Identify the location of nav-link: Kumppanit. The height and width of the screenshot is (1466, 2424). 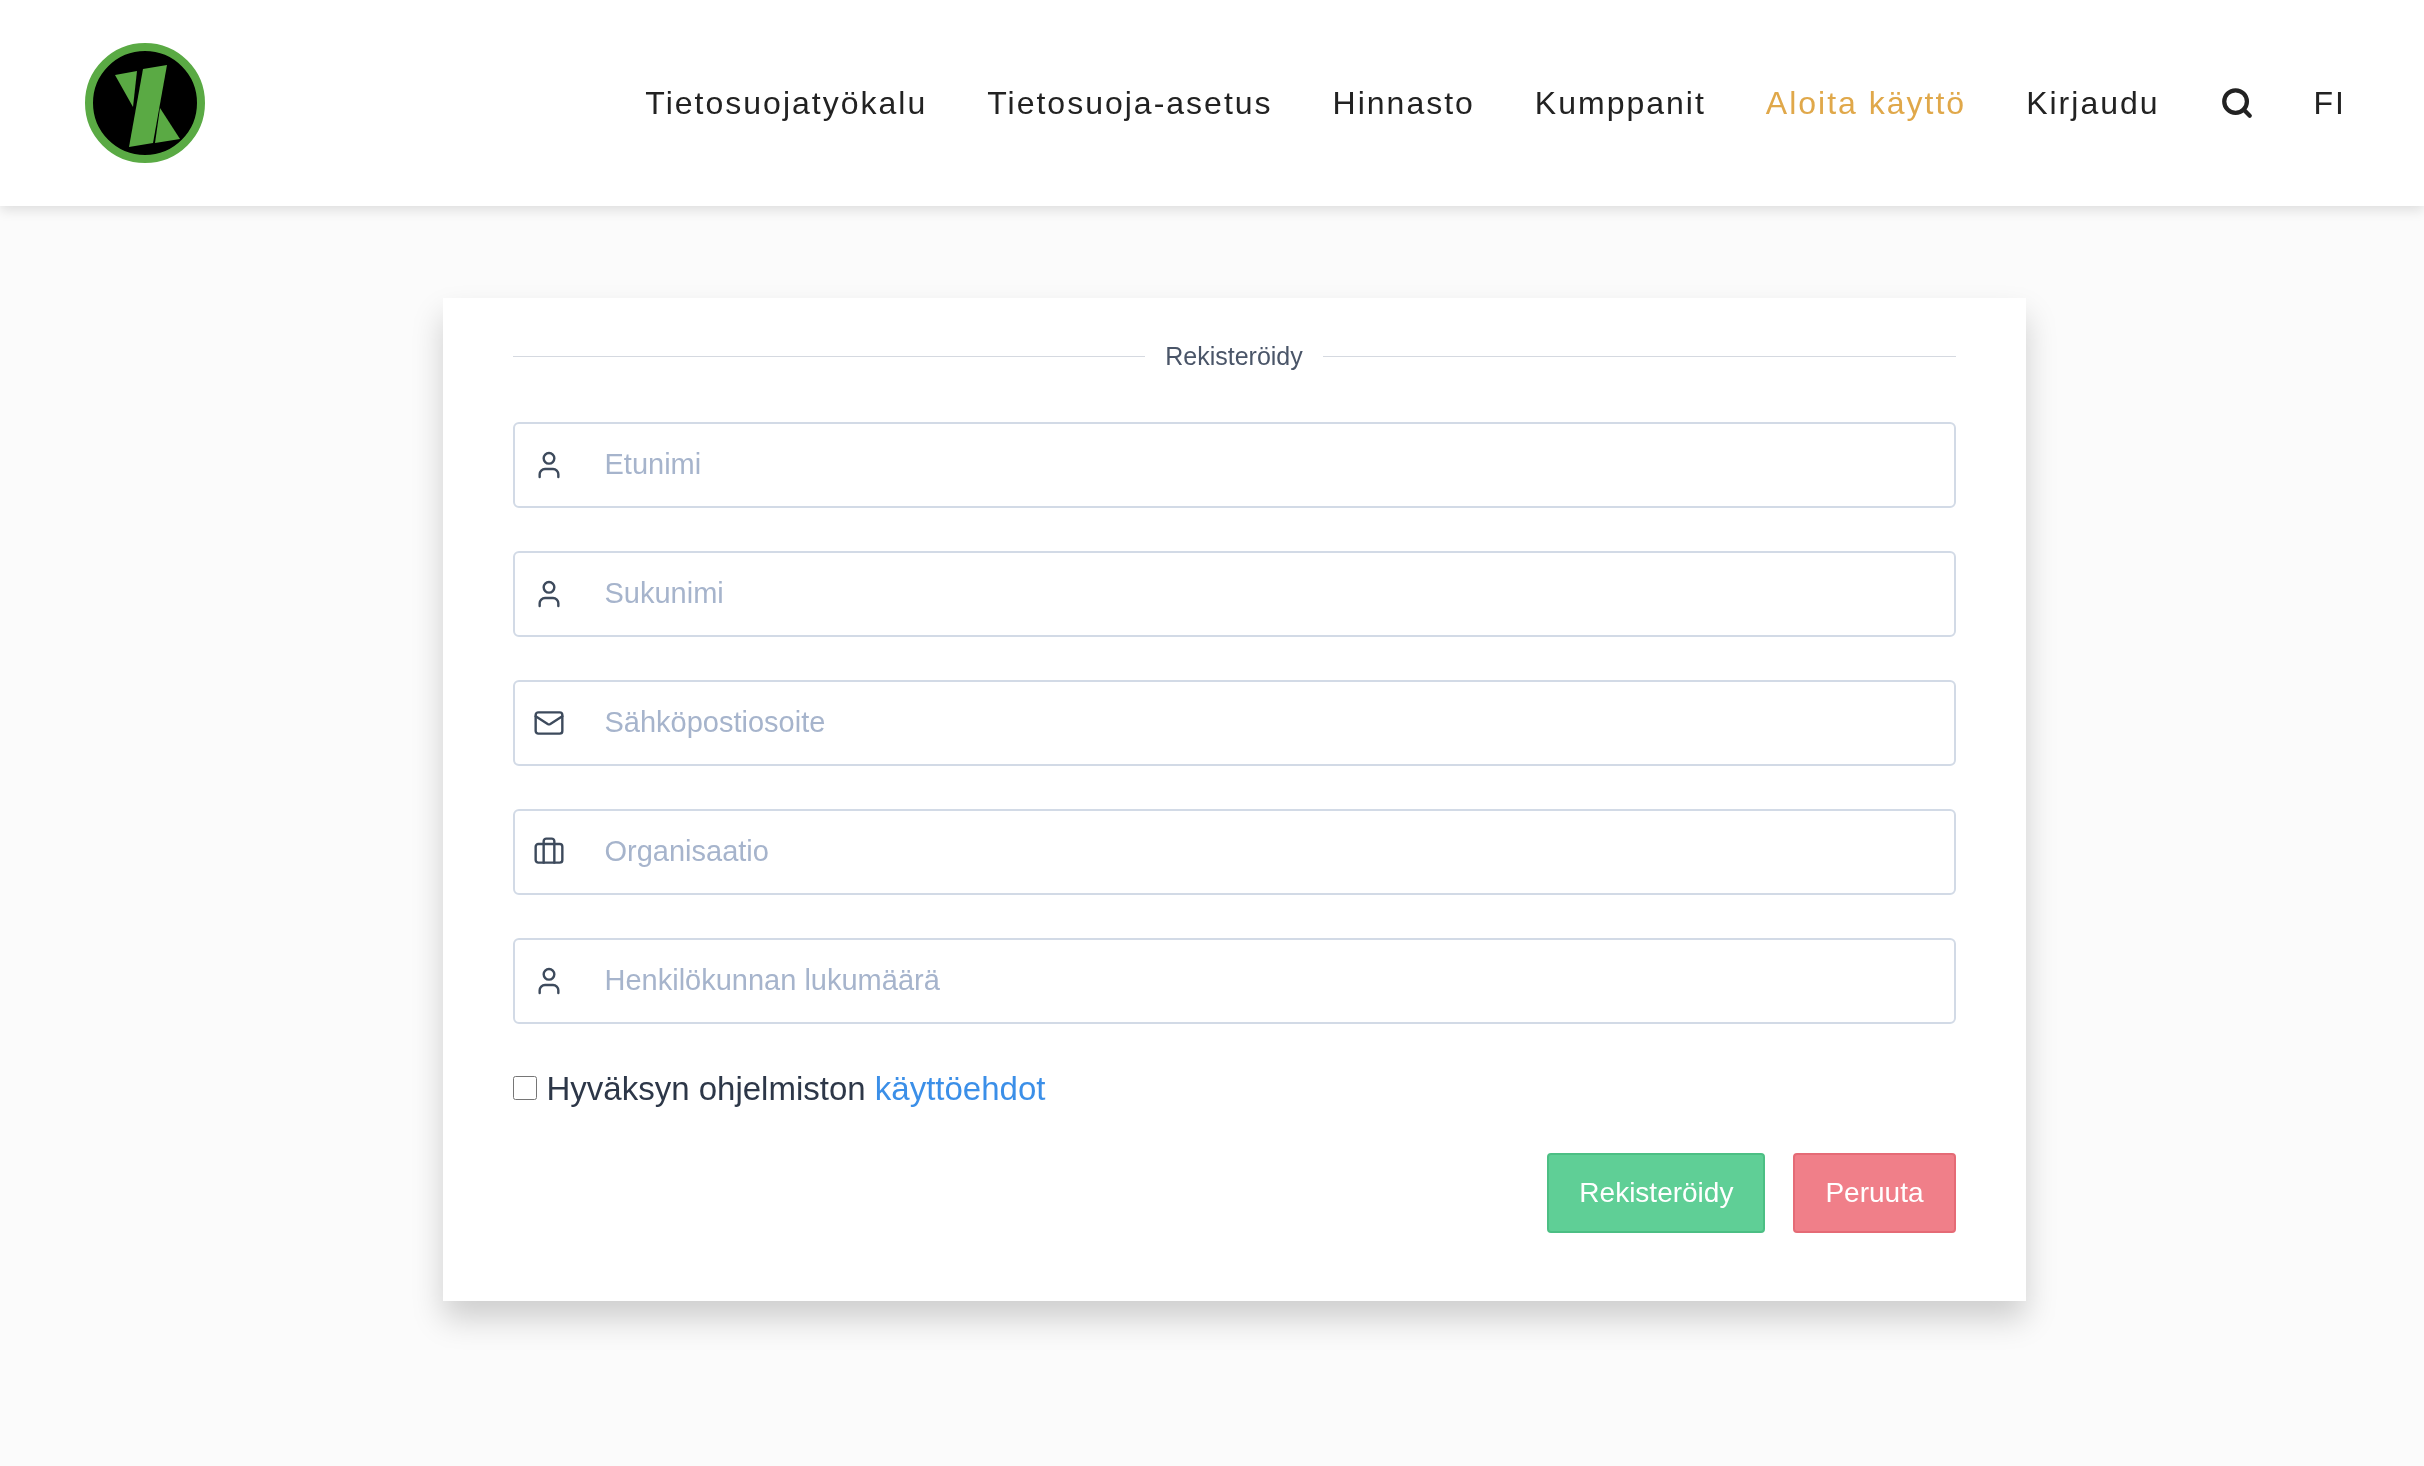
(1620, 103).